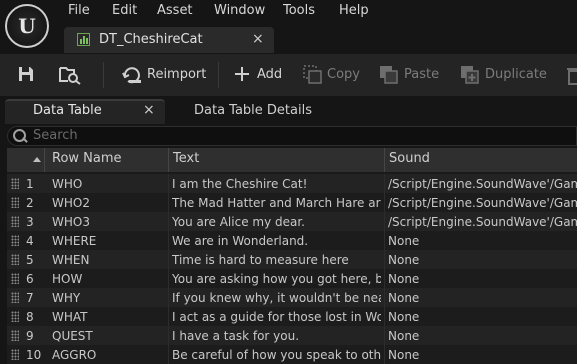 This screenshot has height=364, width=577. Describe the element at coordinates (30, 184) in the screenshot. I see `row-number: 1` at that location.